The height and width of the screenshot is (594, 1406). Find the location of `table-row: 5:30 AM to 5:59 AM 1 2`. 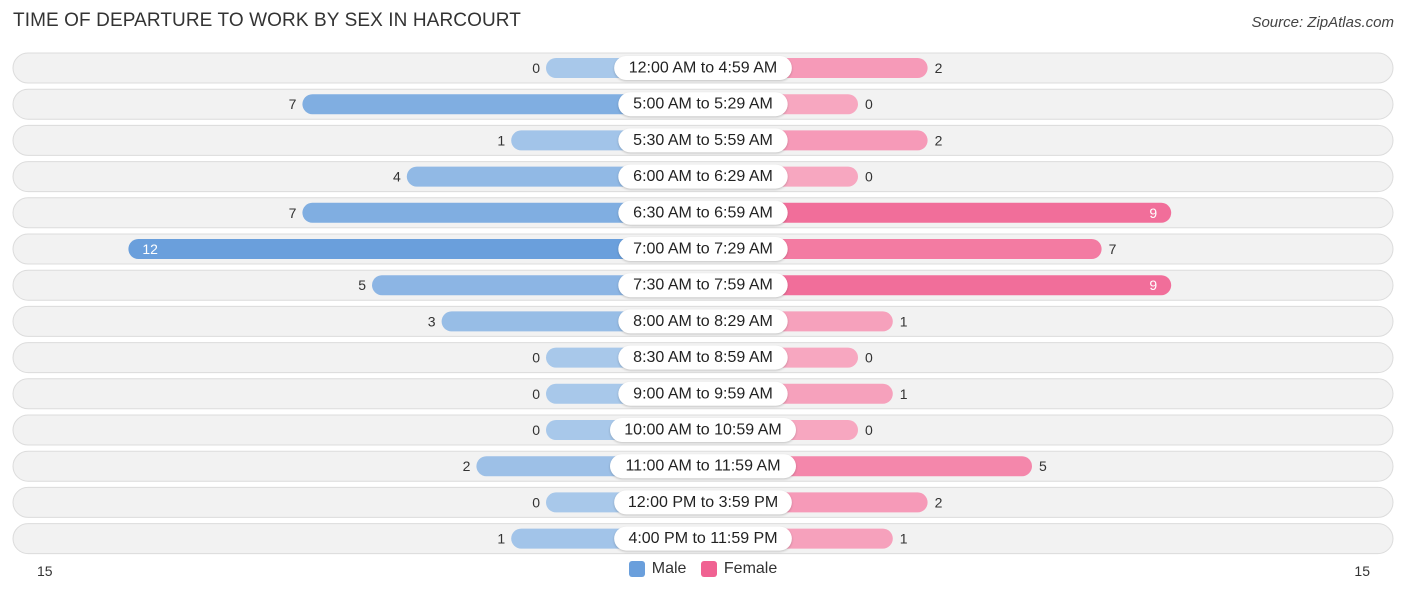

table-row: 5:30 AM to 5:59 AM 1 2 is located at coordinates (703, 140).